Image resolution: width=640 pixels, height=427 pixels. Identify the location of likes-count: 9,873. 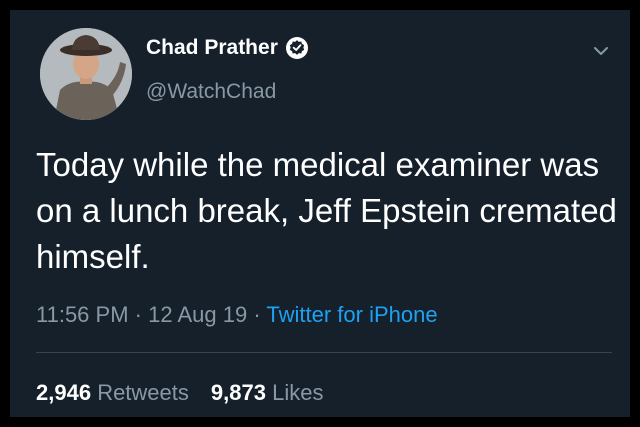
(238, 392).